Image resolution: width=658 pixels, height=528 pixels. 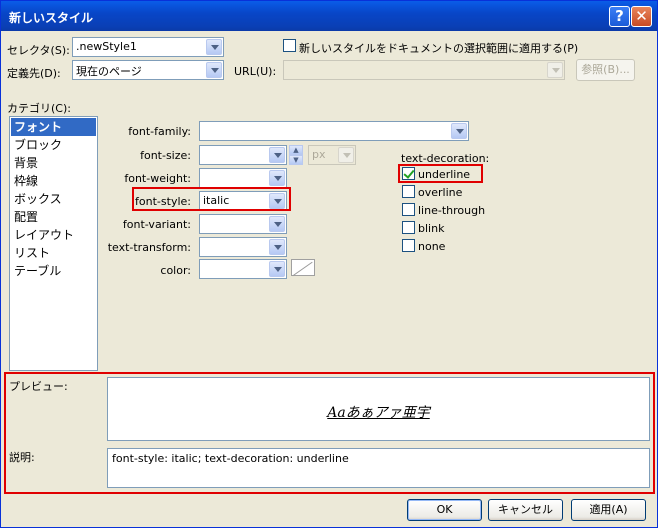 What do you see at coordinates (378, 413) in the screenshot?
I see `preview-sample-text: Aaあぁアァ亜宇` at bounding box center [378, 413].